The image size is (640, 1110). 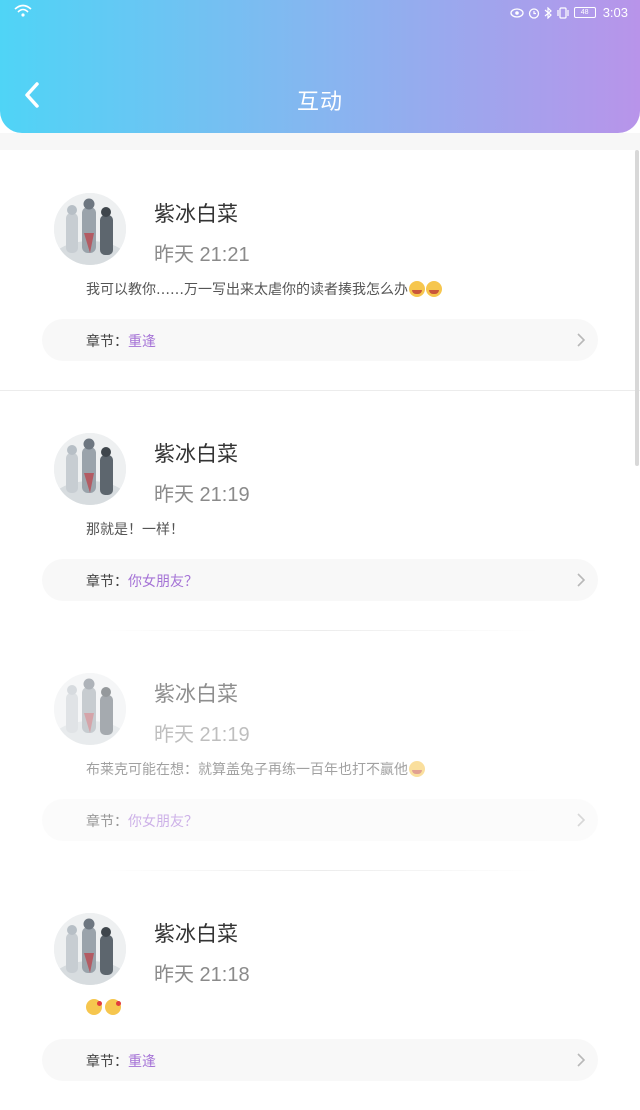 I want to click on wifi-icon, so click(x=23, y=10).